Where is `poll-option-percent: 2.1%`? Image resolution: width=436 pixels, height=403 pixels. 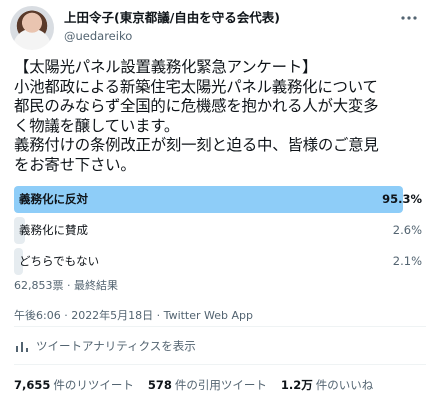
poll-option-percent: 2.1% is located at coordinates (407, 261).